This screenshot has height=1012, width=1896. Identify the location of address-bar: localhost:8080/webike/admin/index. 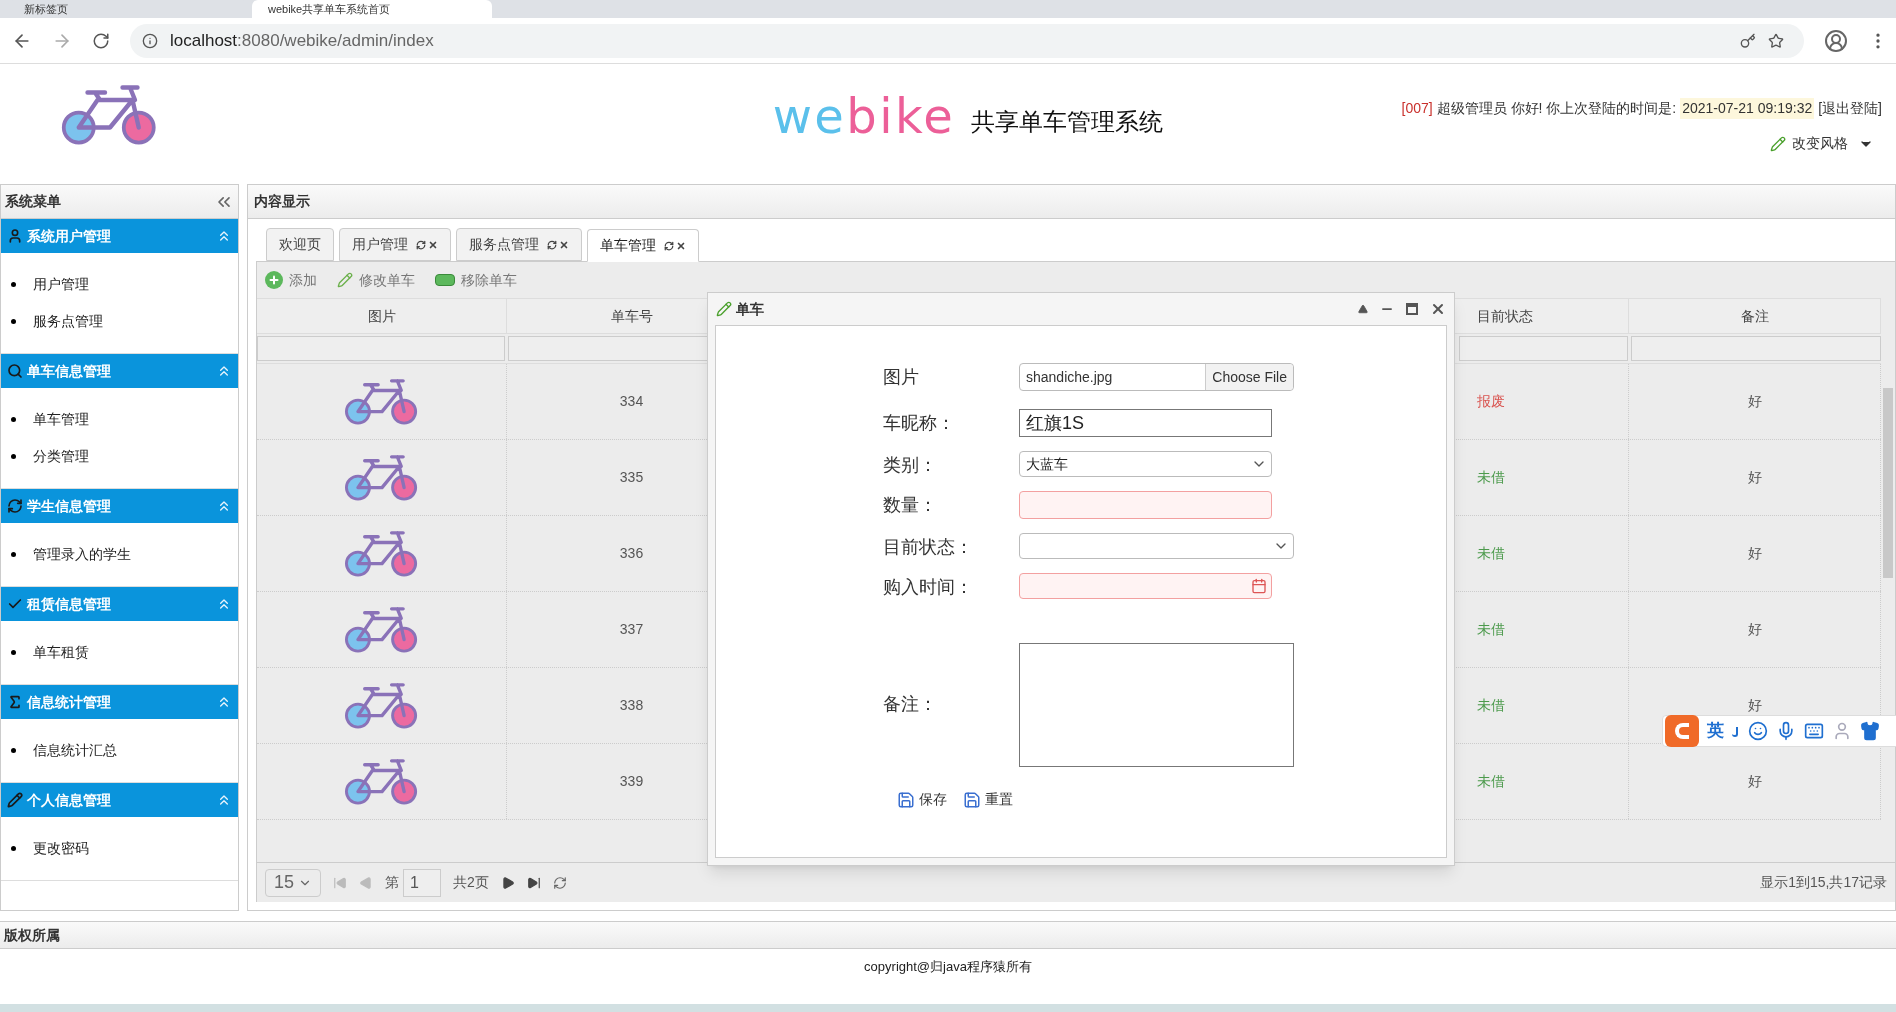
(967, 40).